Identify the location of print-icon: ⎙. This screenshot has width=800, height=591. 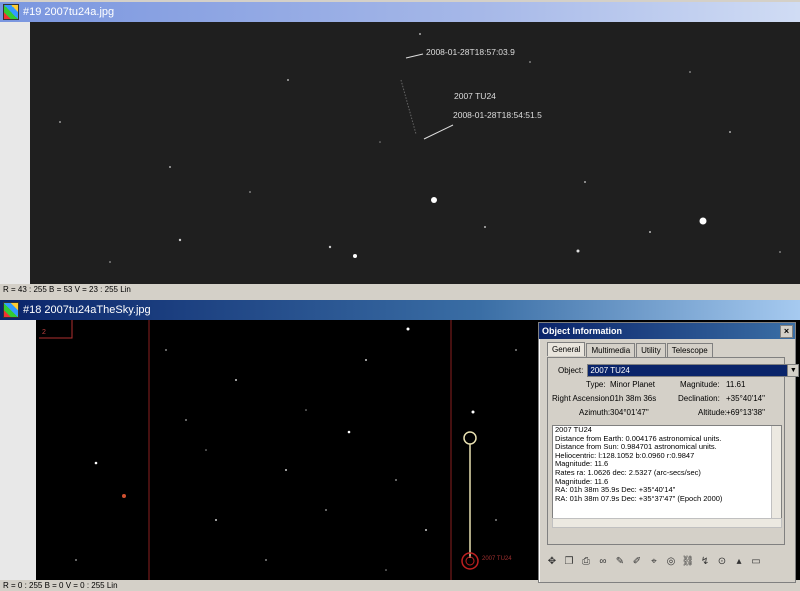
(586, 562).